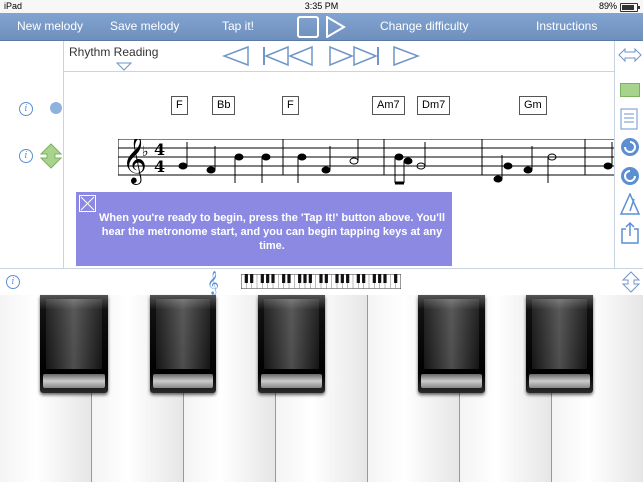 This screenshot has width=643, height=482. I want to click on battery-icon, so click(630, 7).